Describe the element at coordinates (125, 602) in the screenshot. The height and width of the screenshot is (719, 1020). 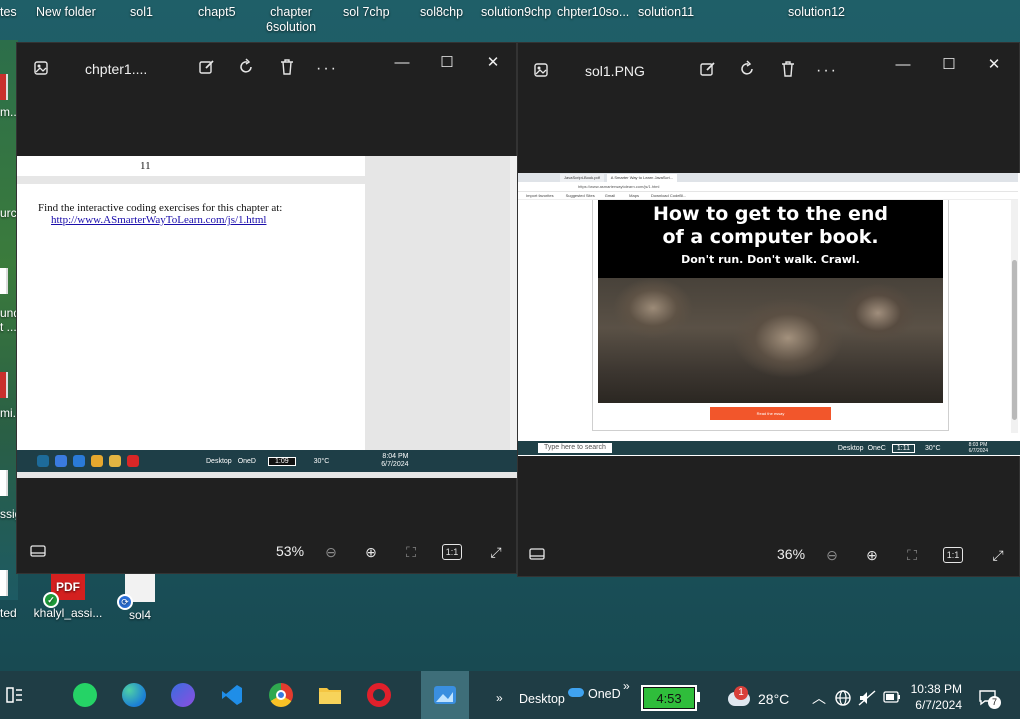
I see `sync-pending-icon: ⟳` at that location.